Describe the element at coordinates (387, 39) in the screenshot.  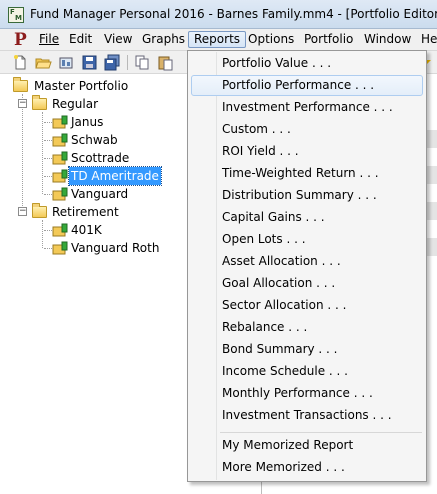
I see `menu-window: Window` at that location.